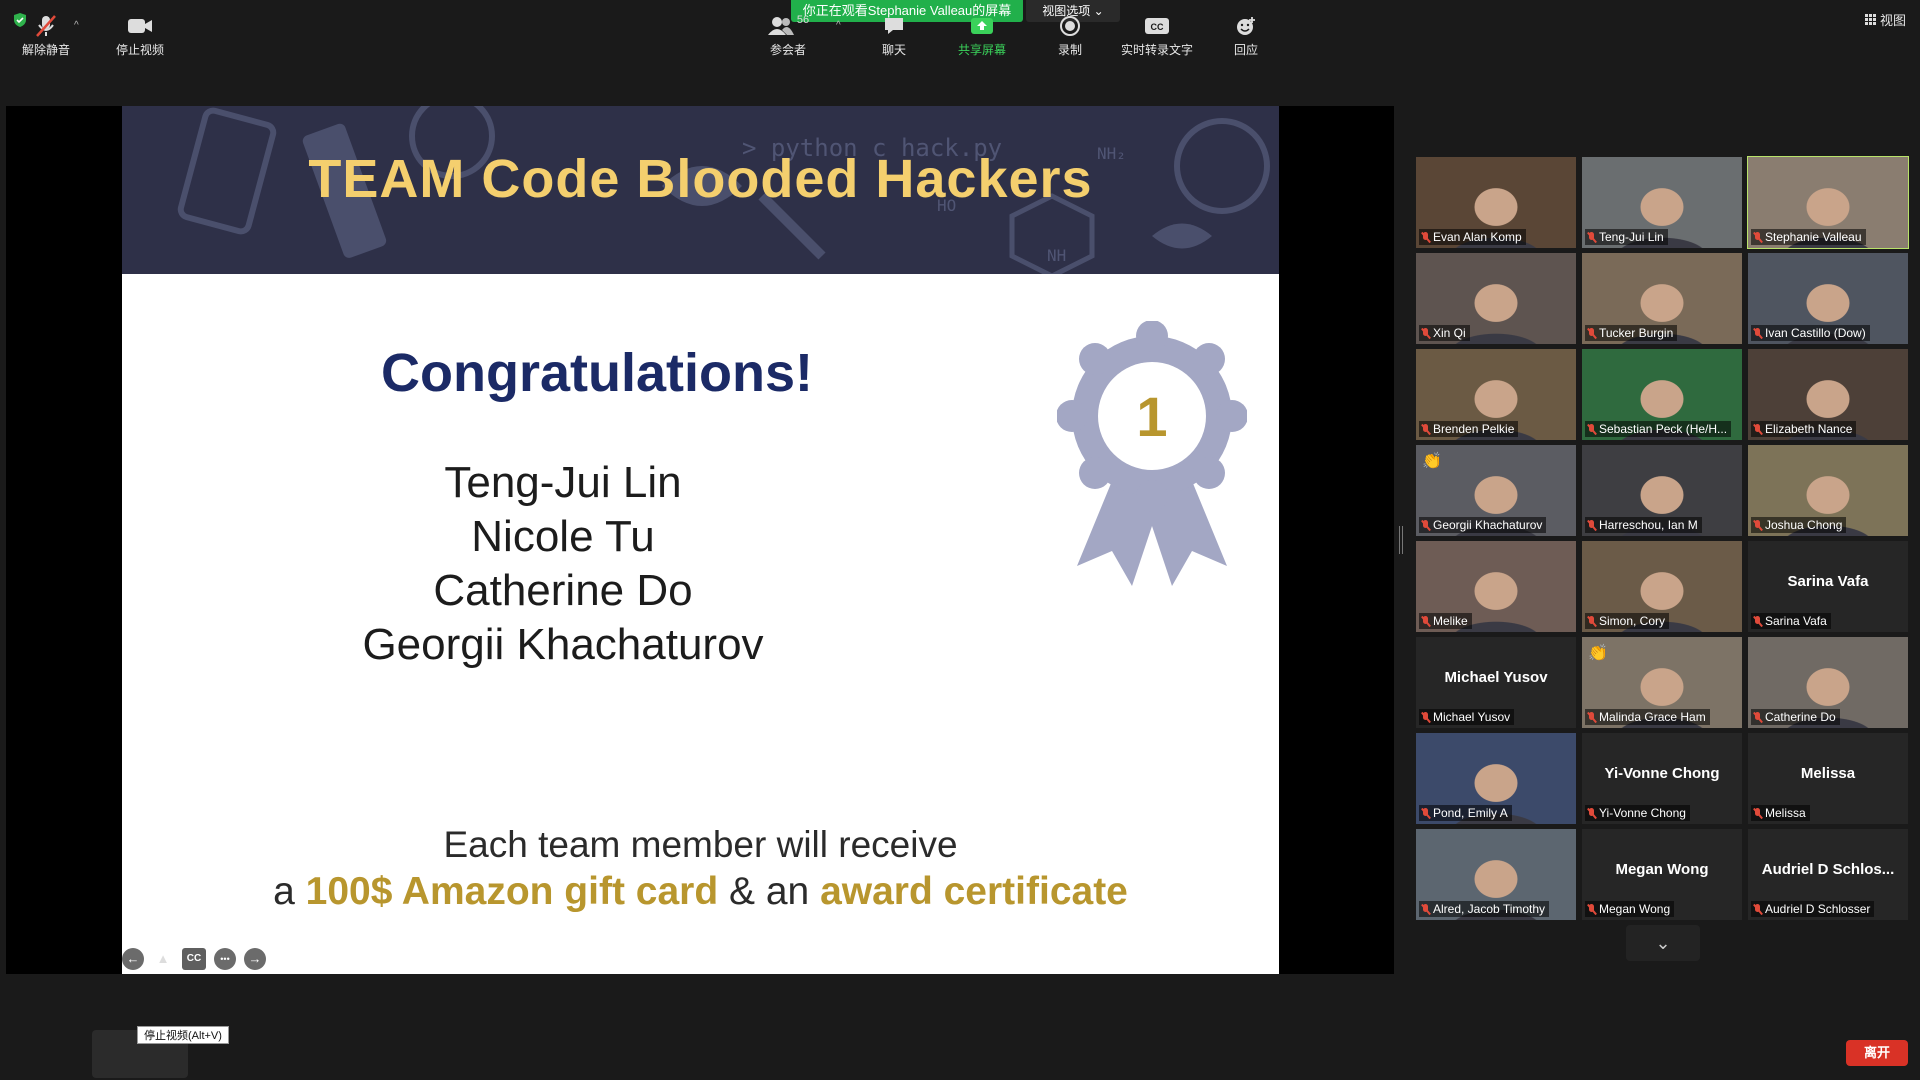  I want to click on meeting-toolbar, so click(960, 1050).